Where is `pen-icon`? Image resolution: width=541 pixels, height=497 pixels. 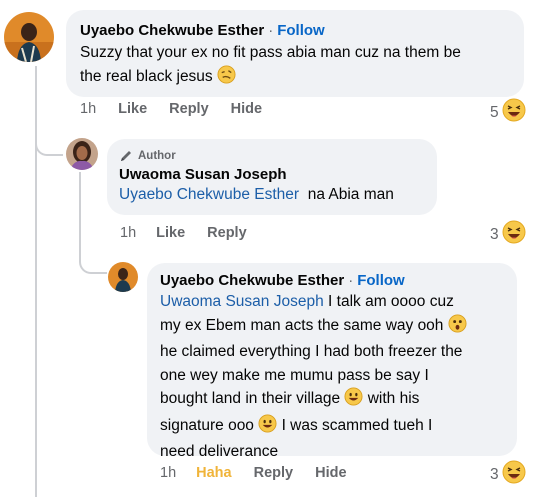 pen-icon is located at coordinates (126, 156).